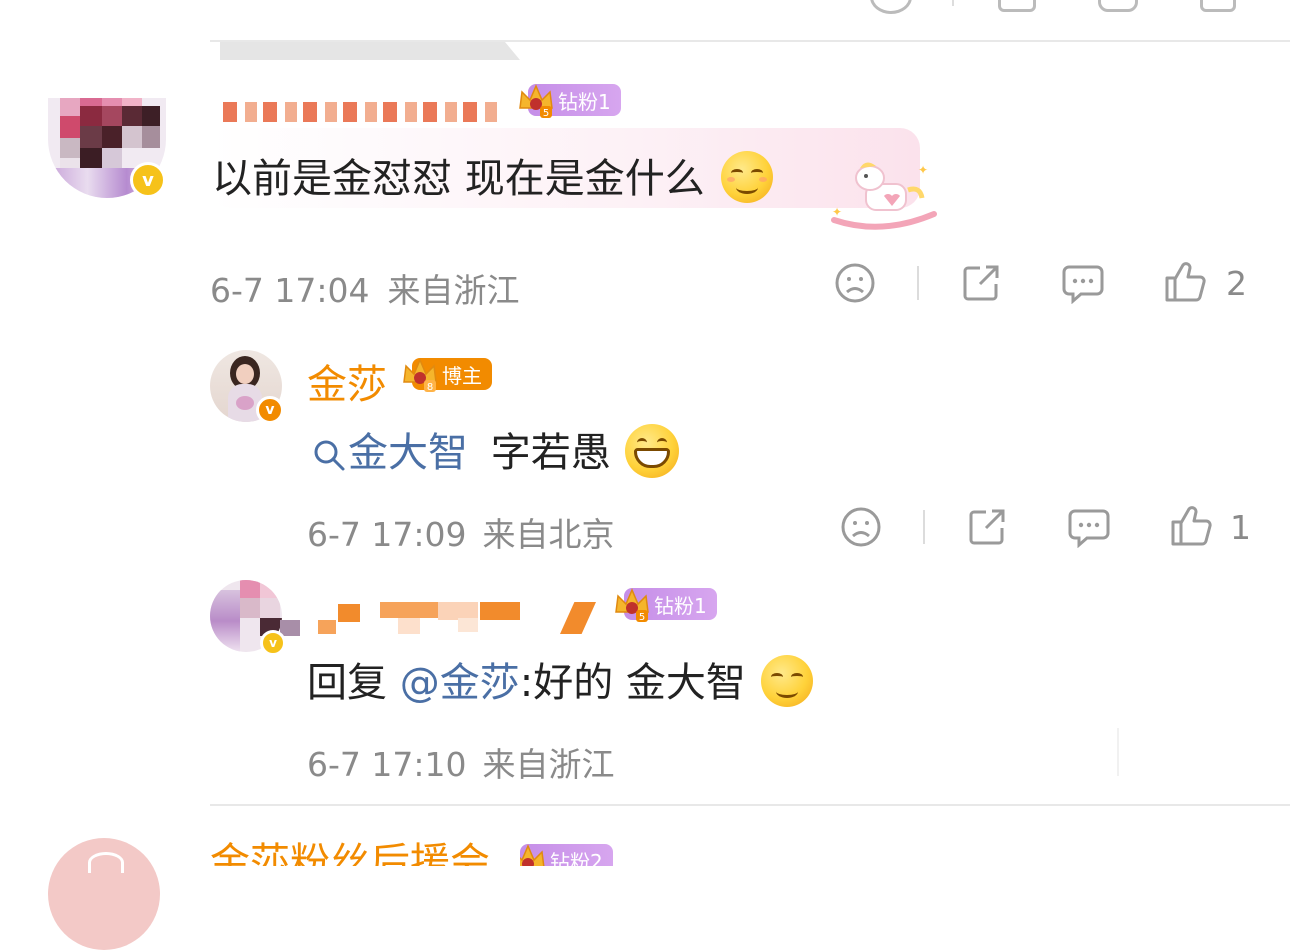 Image resolution: width=1290 pixels, height=950 pixels. I want to click on faint-line, so click(1118, 752).